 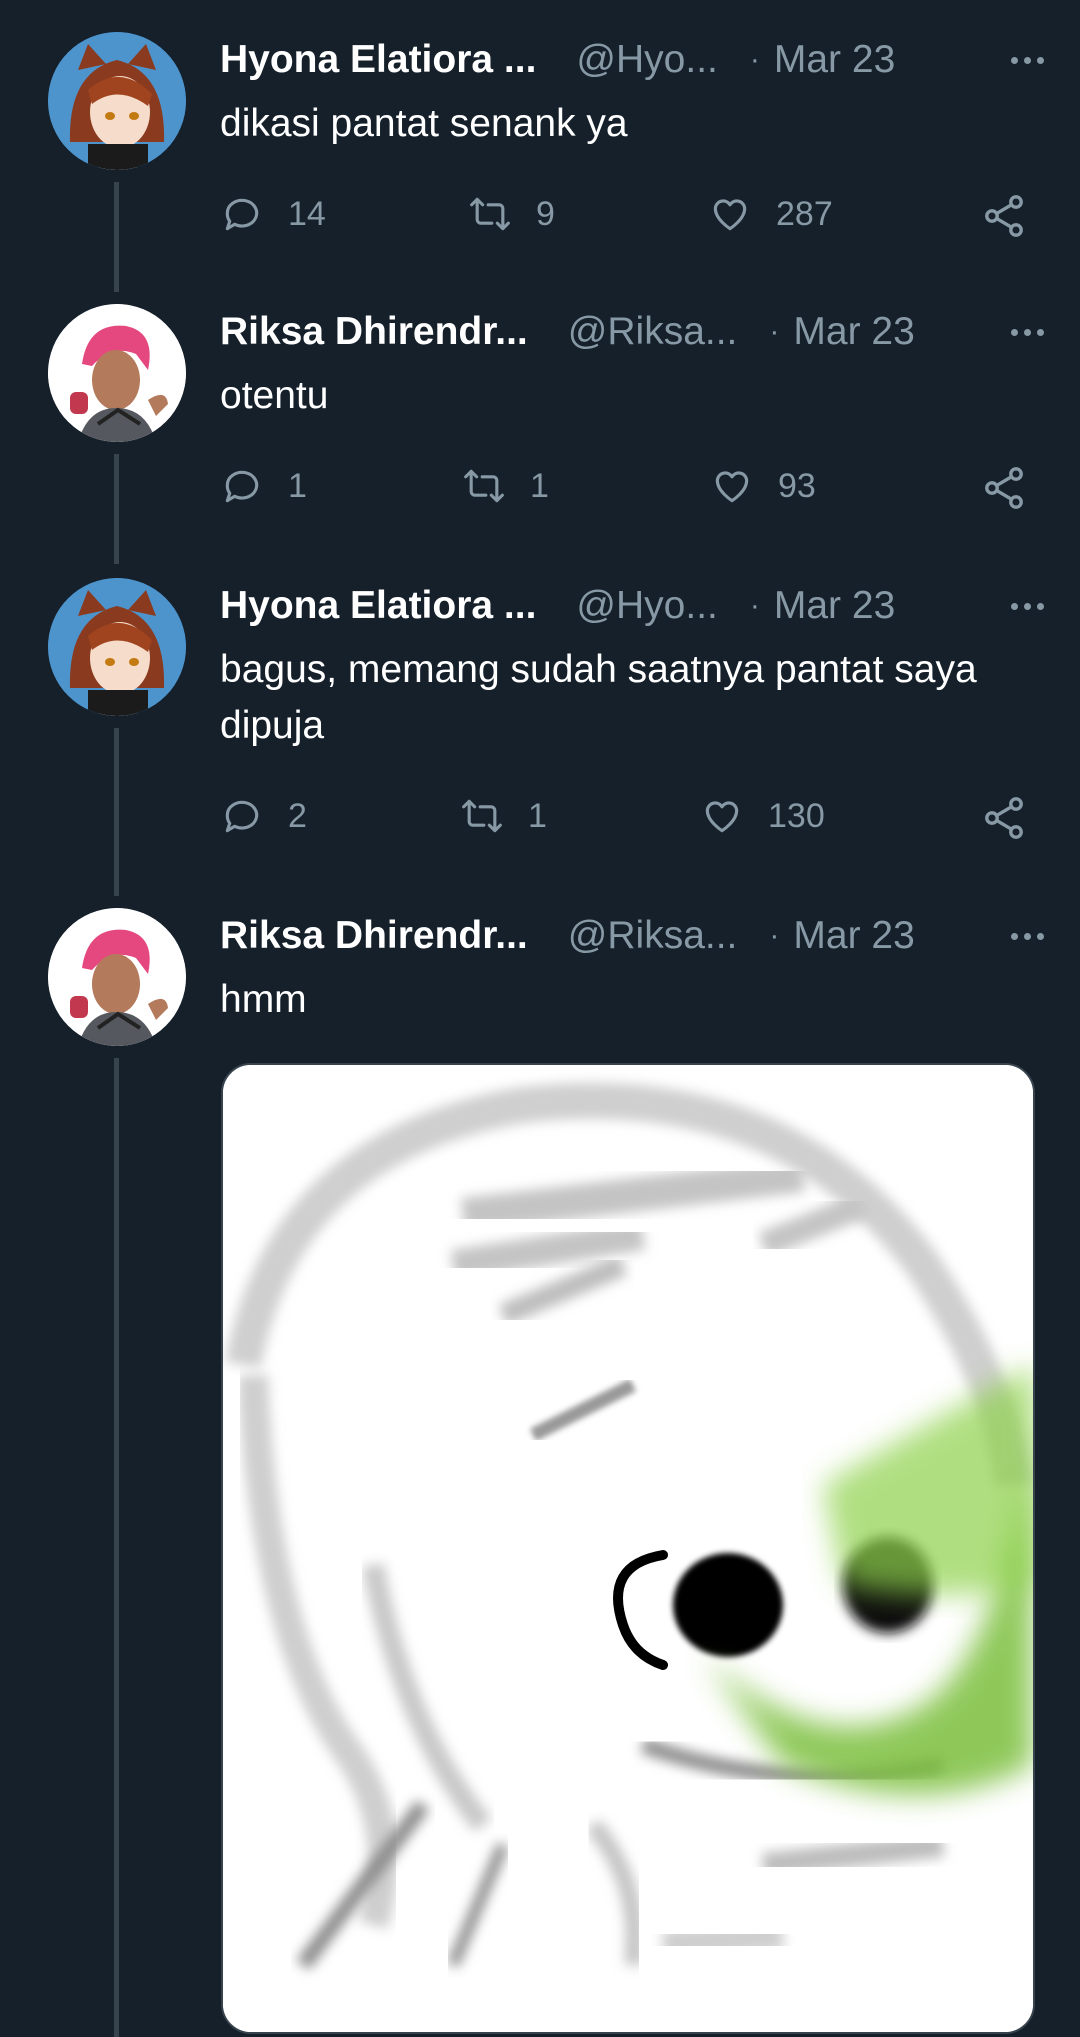 What do you see at coordinates (804, 213) in the screenshot?
I see `like-count: 287` at bounding box center [804, 213].